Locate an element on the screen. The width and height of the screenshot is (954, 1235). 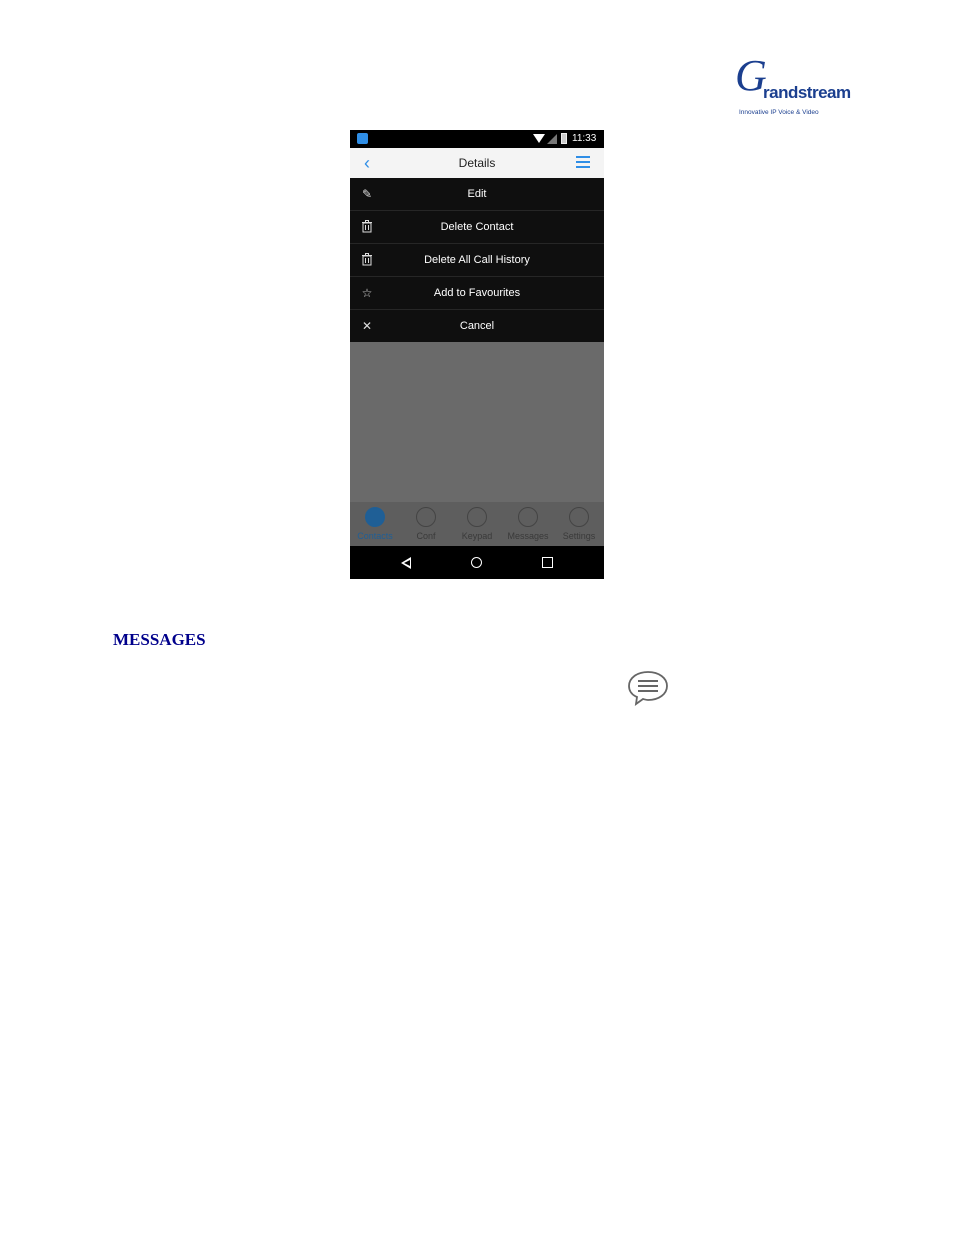
menu-item-label: Cancel is located at coordinates (477, 326).